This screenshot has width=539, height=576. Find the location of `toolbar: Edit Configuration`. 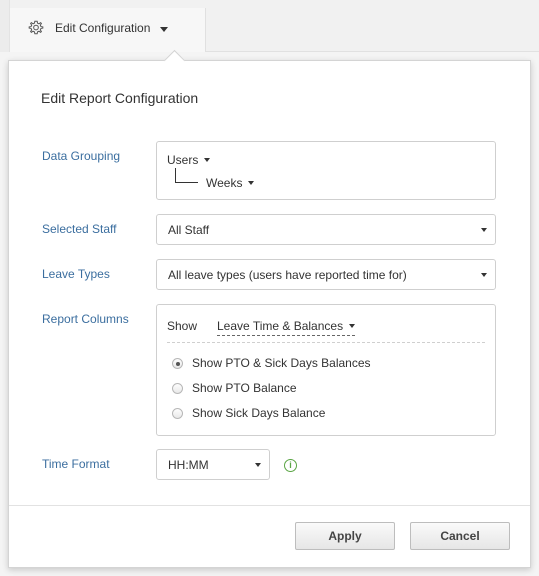

toolbar: Edit Configuration is located at coordinates (269, 26).